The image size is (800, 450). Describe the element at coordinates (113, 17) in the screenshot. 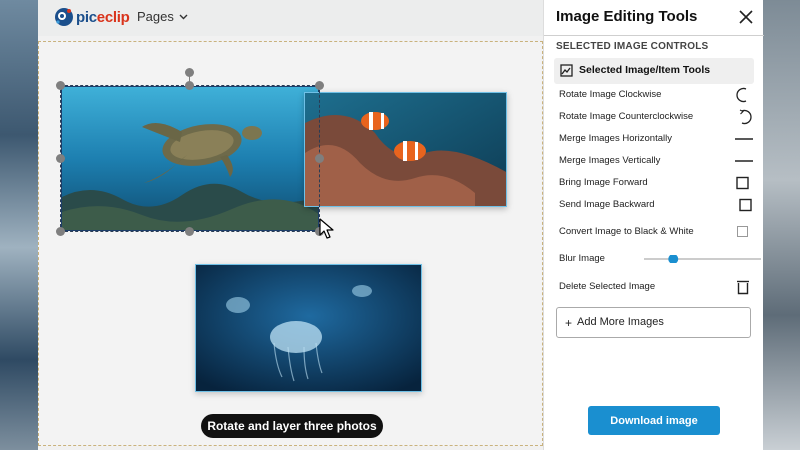

I see `logo-text-b: eclip` at that location.